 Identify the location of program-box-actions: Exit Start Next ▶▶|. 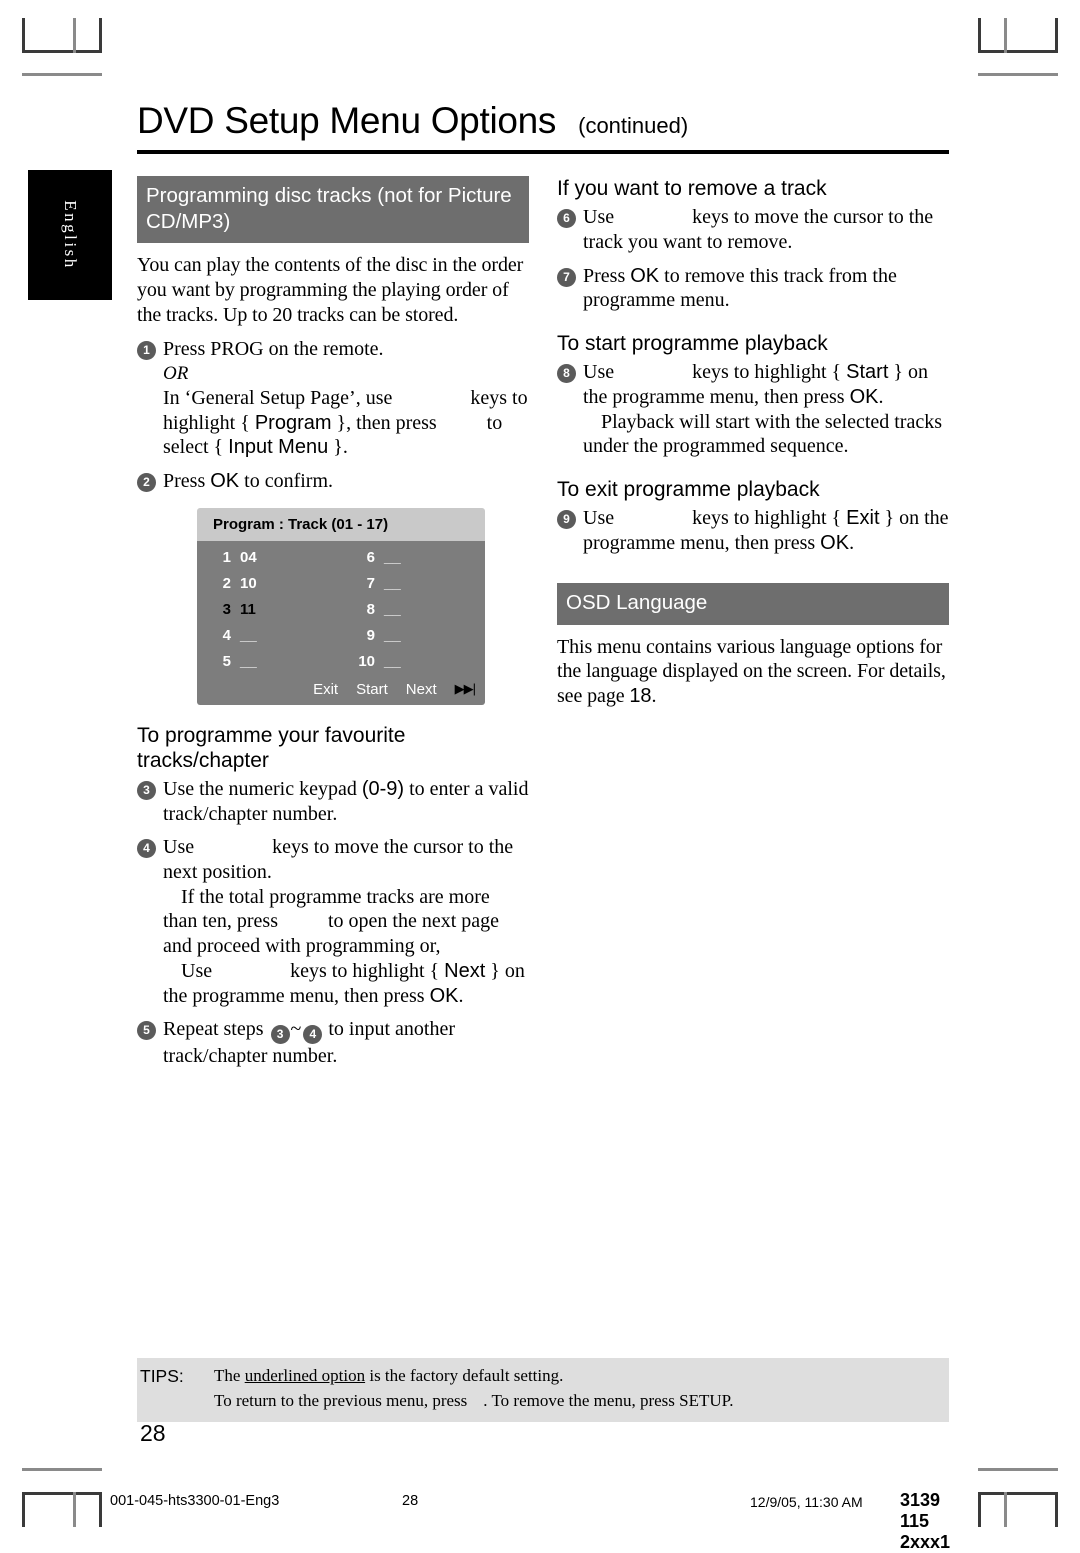
(341, 690).